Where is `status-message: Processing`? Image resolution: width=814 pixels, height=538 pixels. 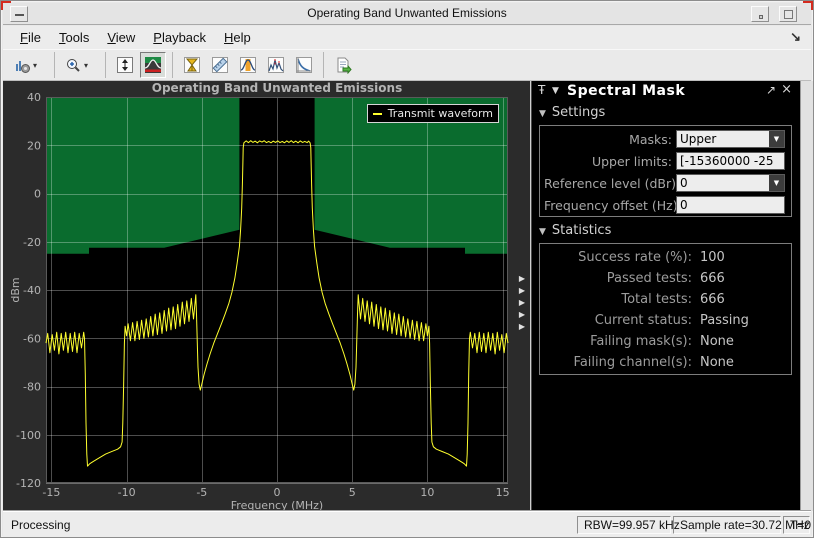 status-message: Processing is located at coordinates (41, 525).